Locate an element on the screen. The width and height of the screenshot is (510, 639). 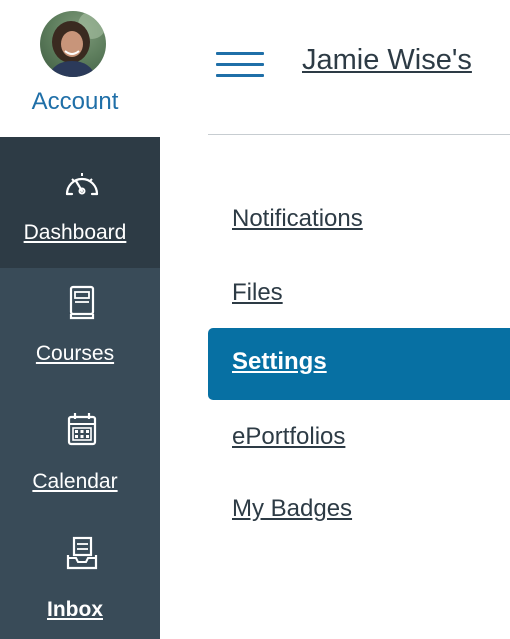
subnav-settings-label: Settings is located at coordinates (279, 361).